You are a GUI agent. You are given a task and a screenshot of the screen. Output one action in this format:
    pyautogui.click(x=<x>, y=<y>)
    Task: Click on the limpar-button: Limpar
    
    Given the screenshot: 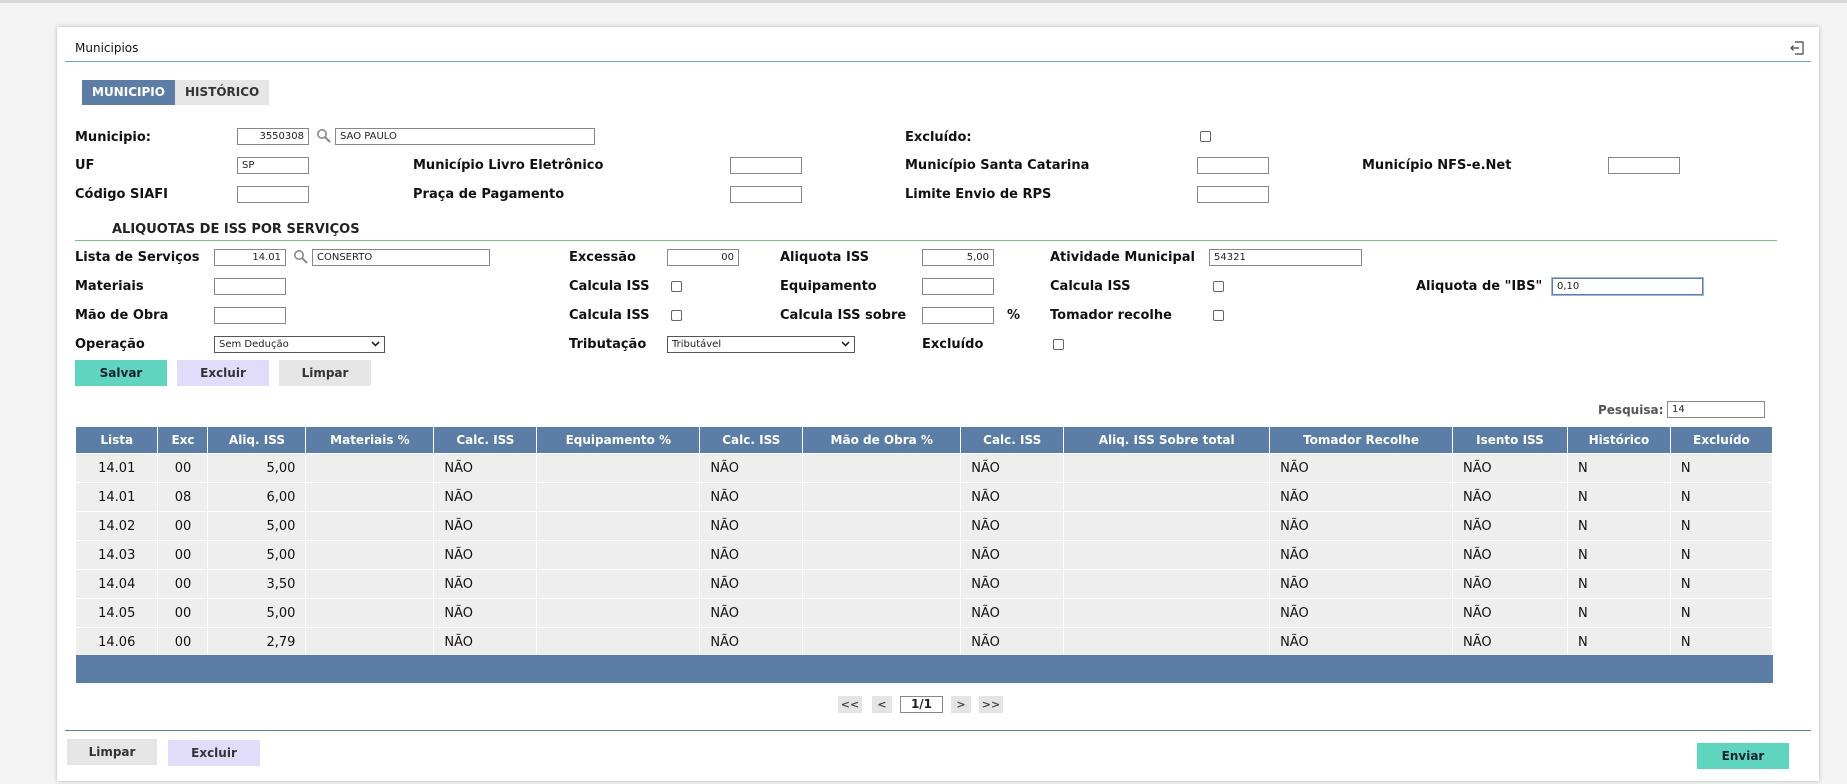 What is the action you would take?
    pyautogui.click(x=325, y=373)
    